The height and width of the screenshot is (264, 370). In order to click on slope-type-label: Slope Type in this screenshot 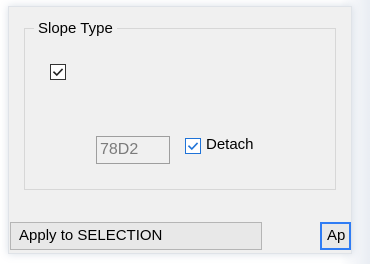, I will do `click(75, 29)`.